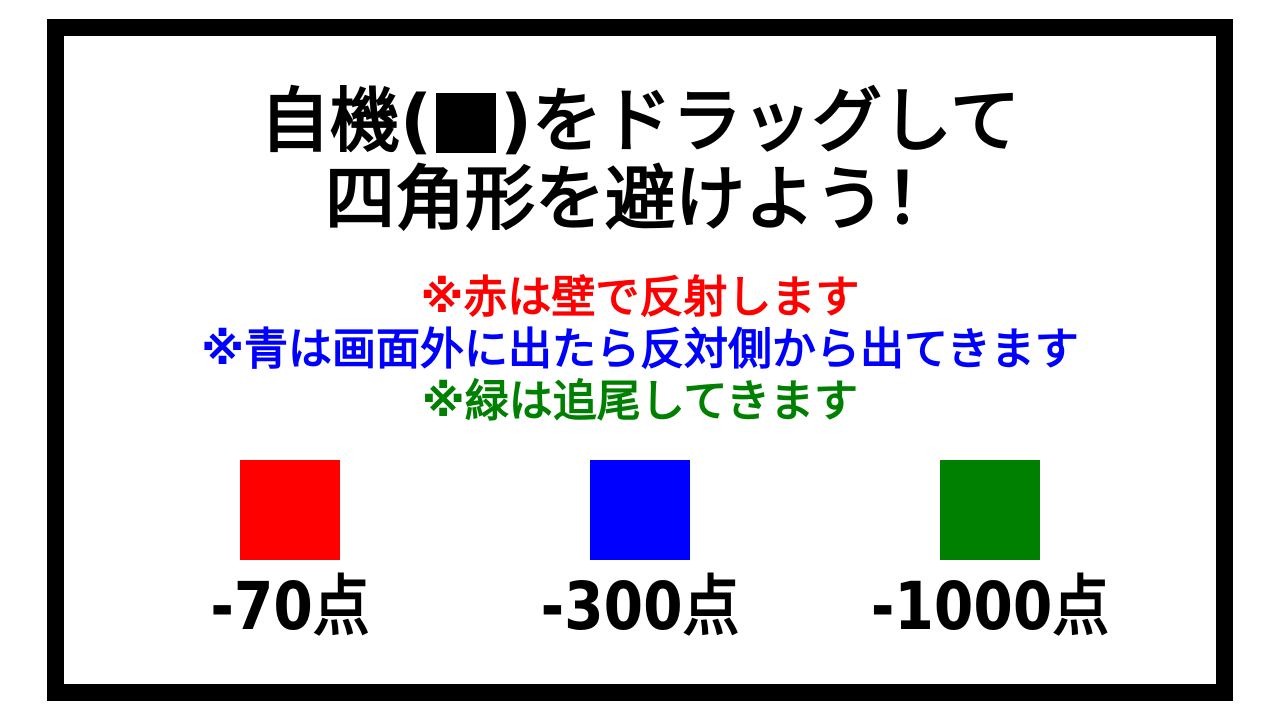 The width and height of the screenshot is (1280, 720). Describe the element at coordinates (640, 401) in the screenshot. I see `note-green-rule: ※緑は追尾してきます` at that location.